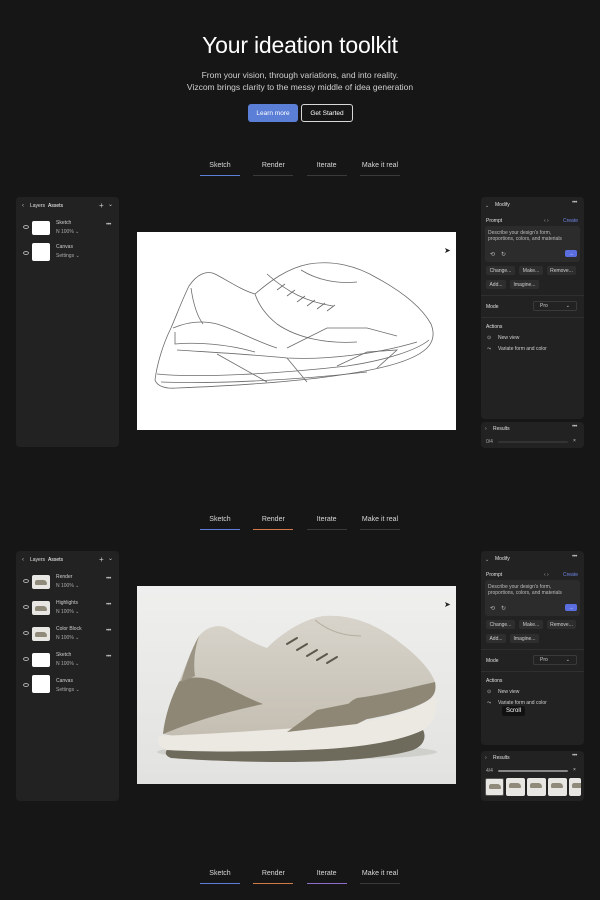 Image resolution: width=600 pixels, height=900 pixels. I want to click on get-started-button: Get Started, so click(327, 113).